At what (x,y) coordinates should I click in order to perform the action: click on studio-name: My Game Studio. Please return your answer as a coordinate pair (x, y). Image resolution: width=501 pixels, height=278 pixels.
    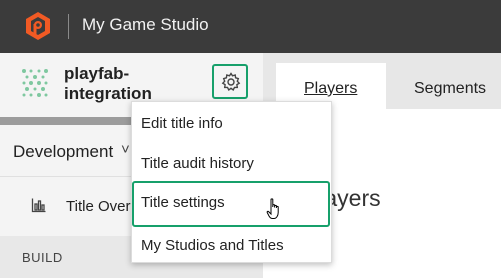
    Looking at the image, I should click on (145, 25).